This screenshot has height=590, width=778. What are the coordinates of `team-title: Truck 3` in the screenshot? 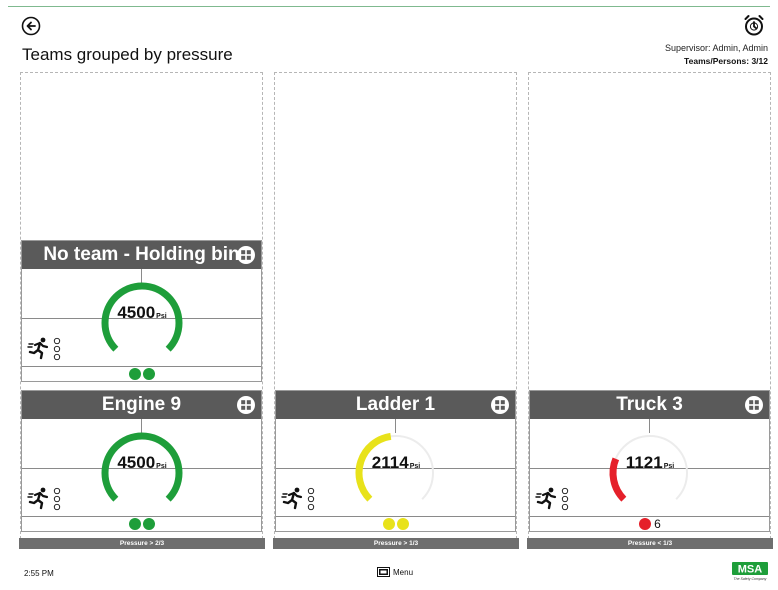 It's located at (649, 404).